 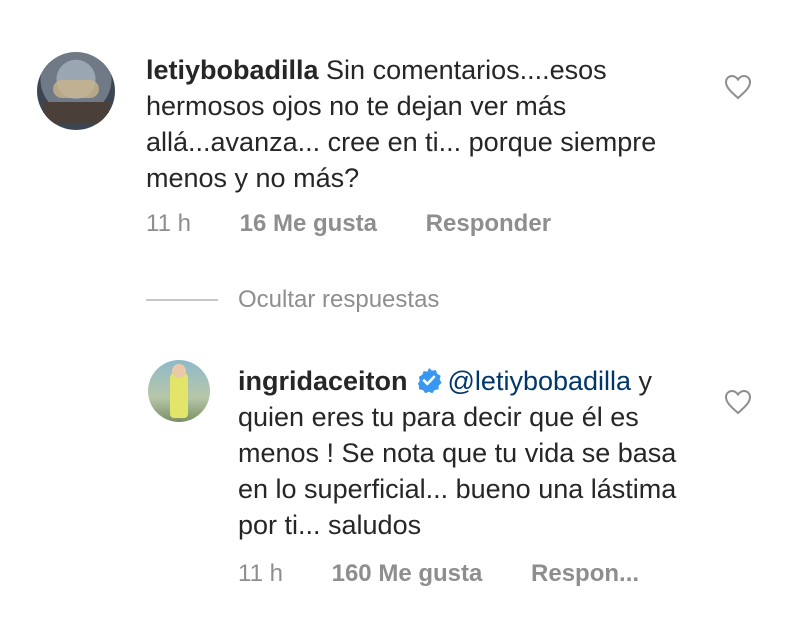 I want to click on reply-mention-link: @letiybobadilla, so click(x=540, y=381).